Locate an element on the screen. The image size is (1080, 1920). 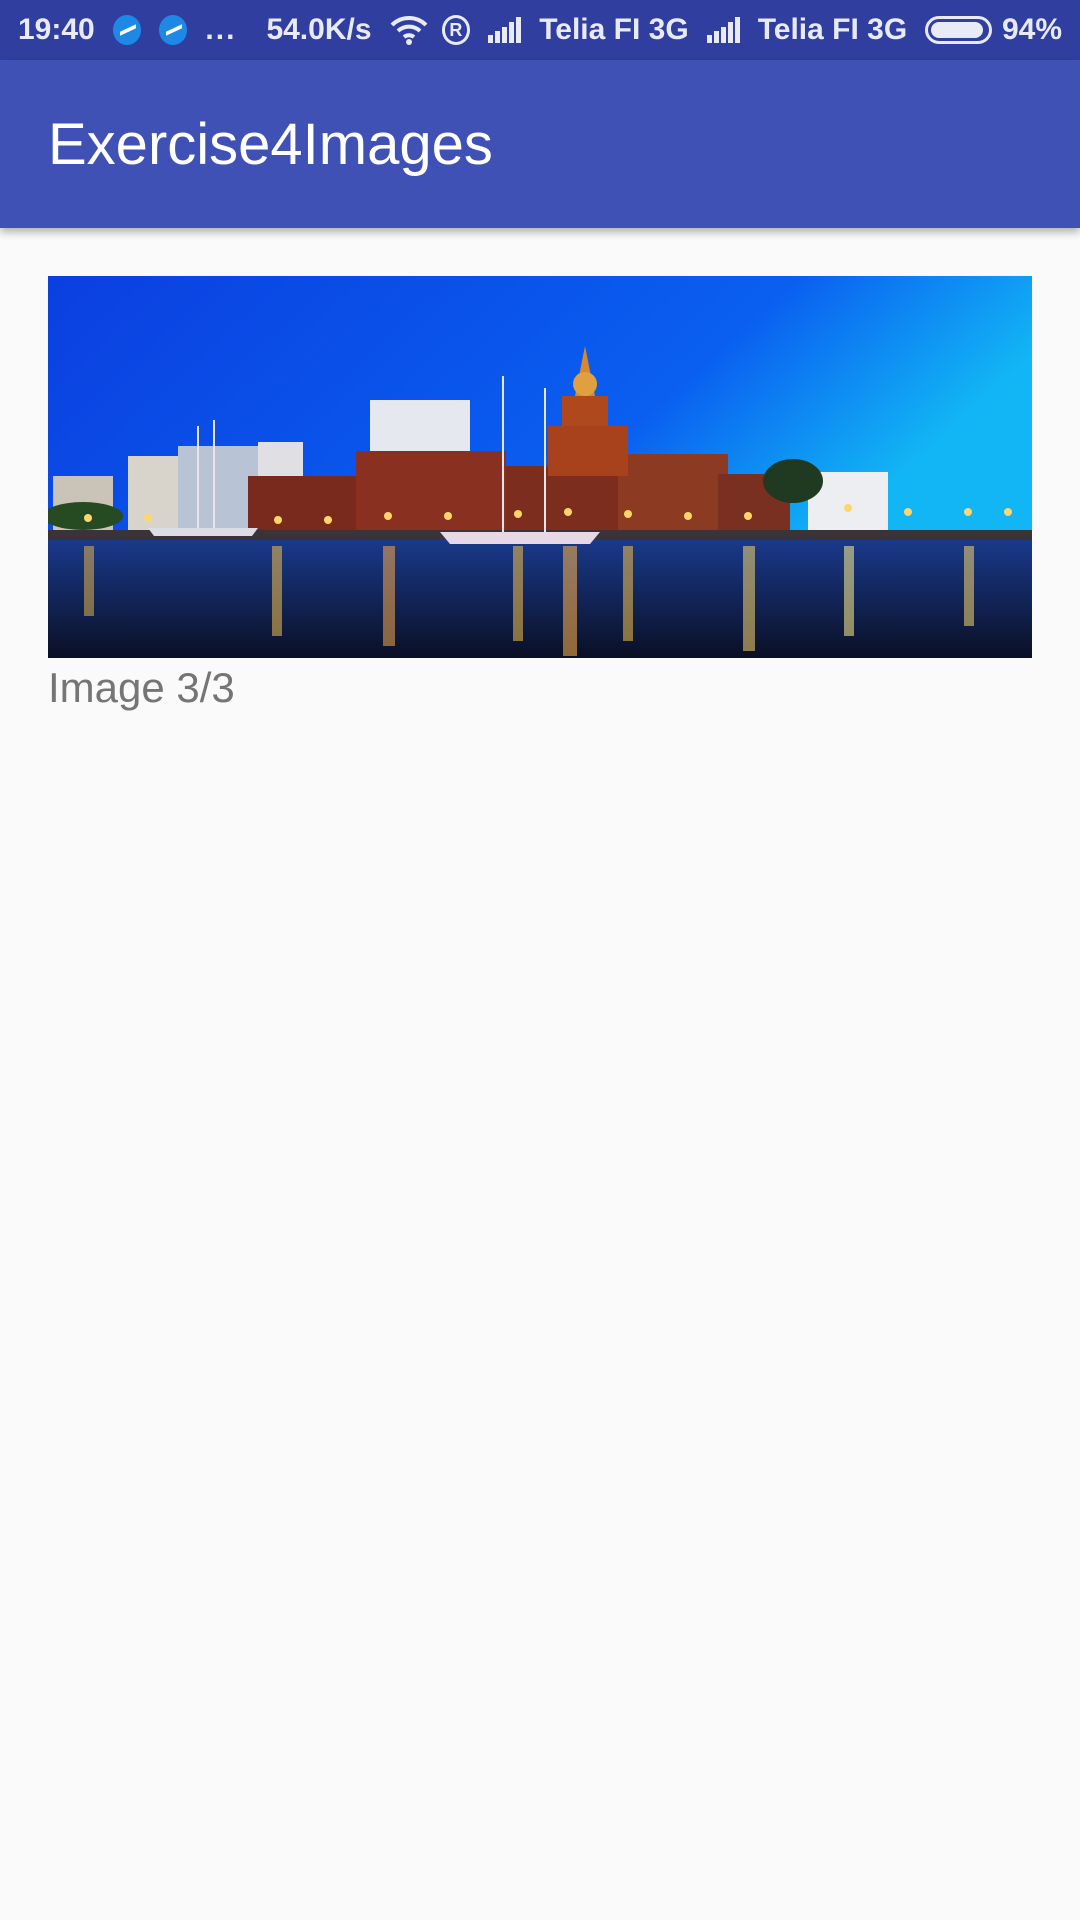
network-speed: 54.0K/s is located at coordinates (319, 29).